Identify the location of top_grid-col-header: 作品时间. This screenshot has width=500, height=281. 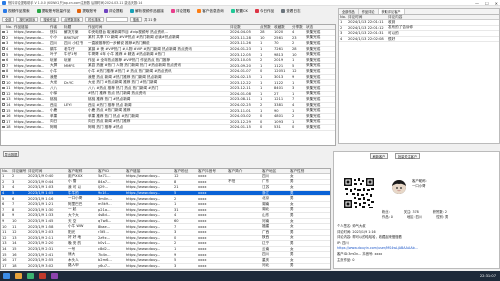
(158, 27).